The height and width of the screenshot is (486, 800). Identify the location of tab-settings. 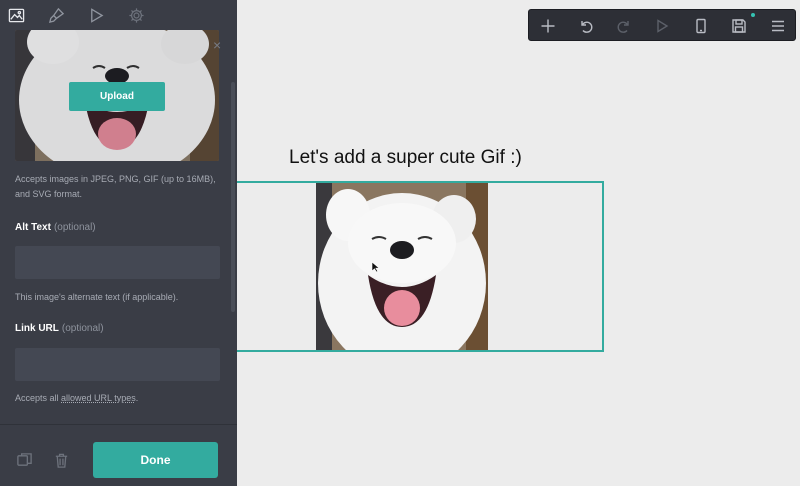
(136, 15).